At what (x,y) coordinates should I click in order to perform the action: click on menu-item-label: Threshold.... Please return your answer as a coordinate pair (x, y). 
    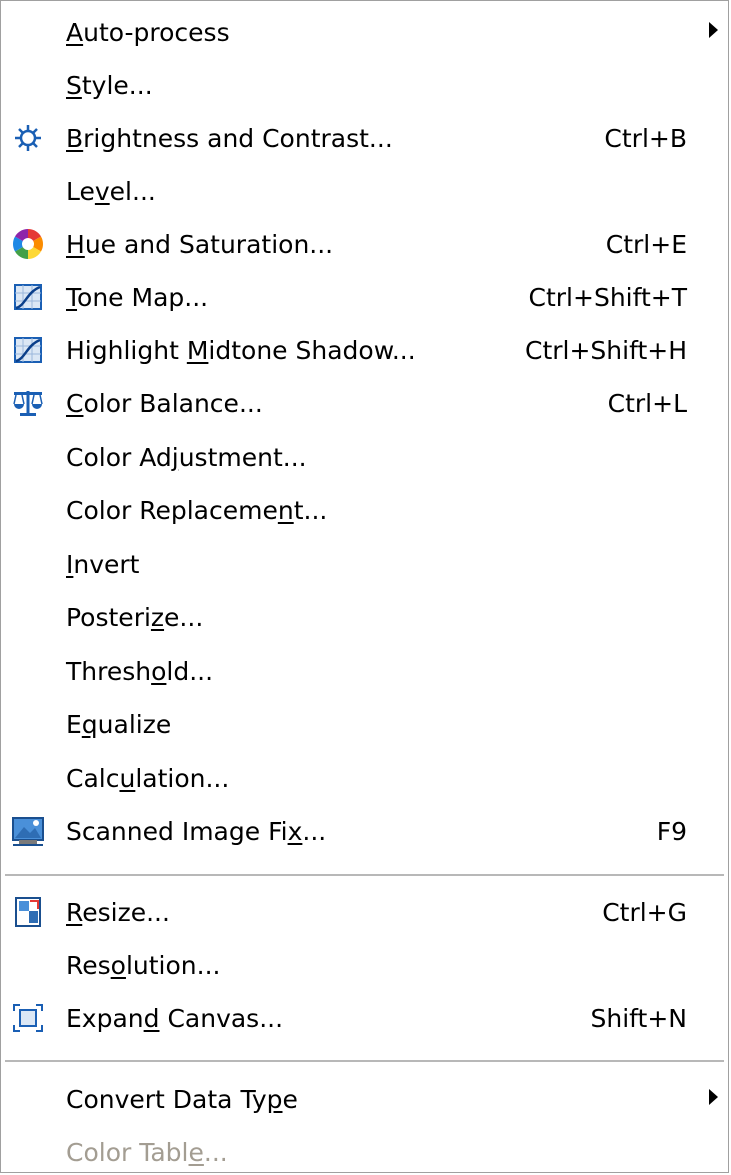
    Looking at the image, I should click on (140, 671).